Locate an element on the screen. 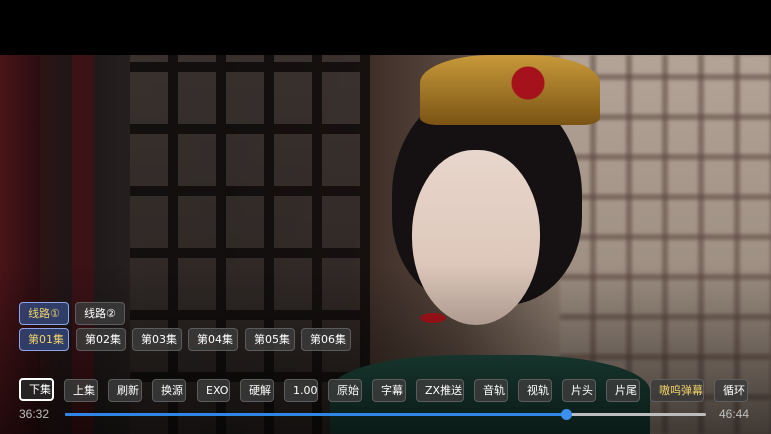 This screenshot has height=434, width=771. subtitle-button: 字幕 is located at coordinates (389, 390).